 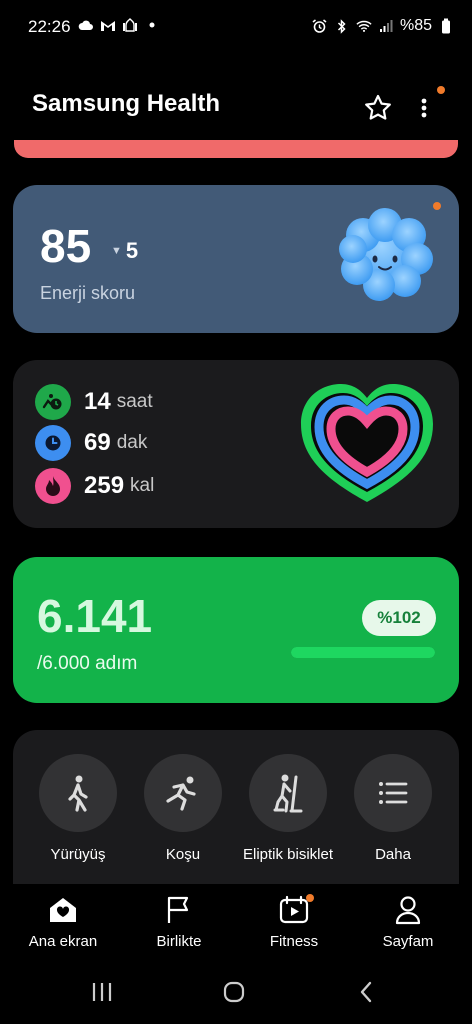 I want to click on bluetooth-icon, so click(x=342, y=26).